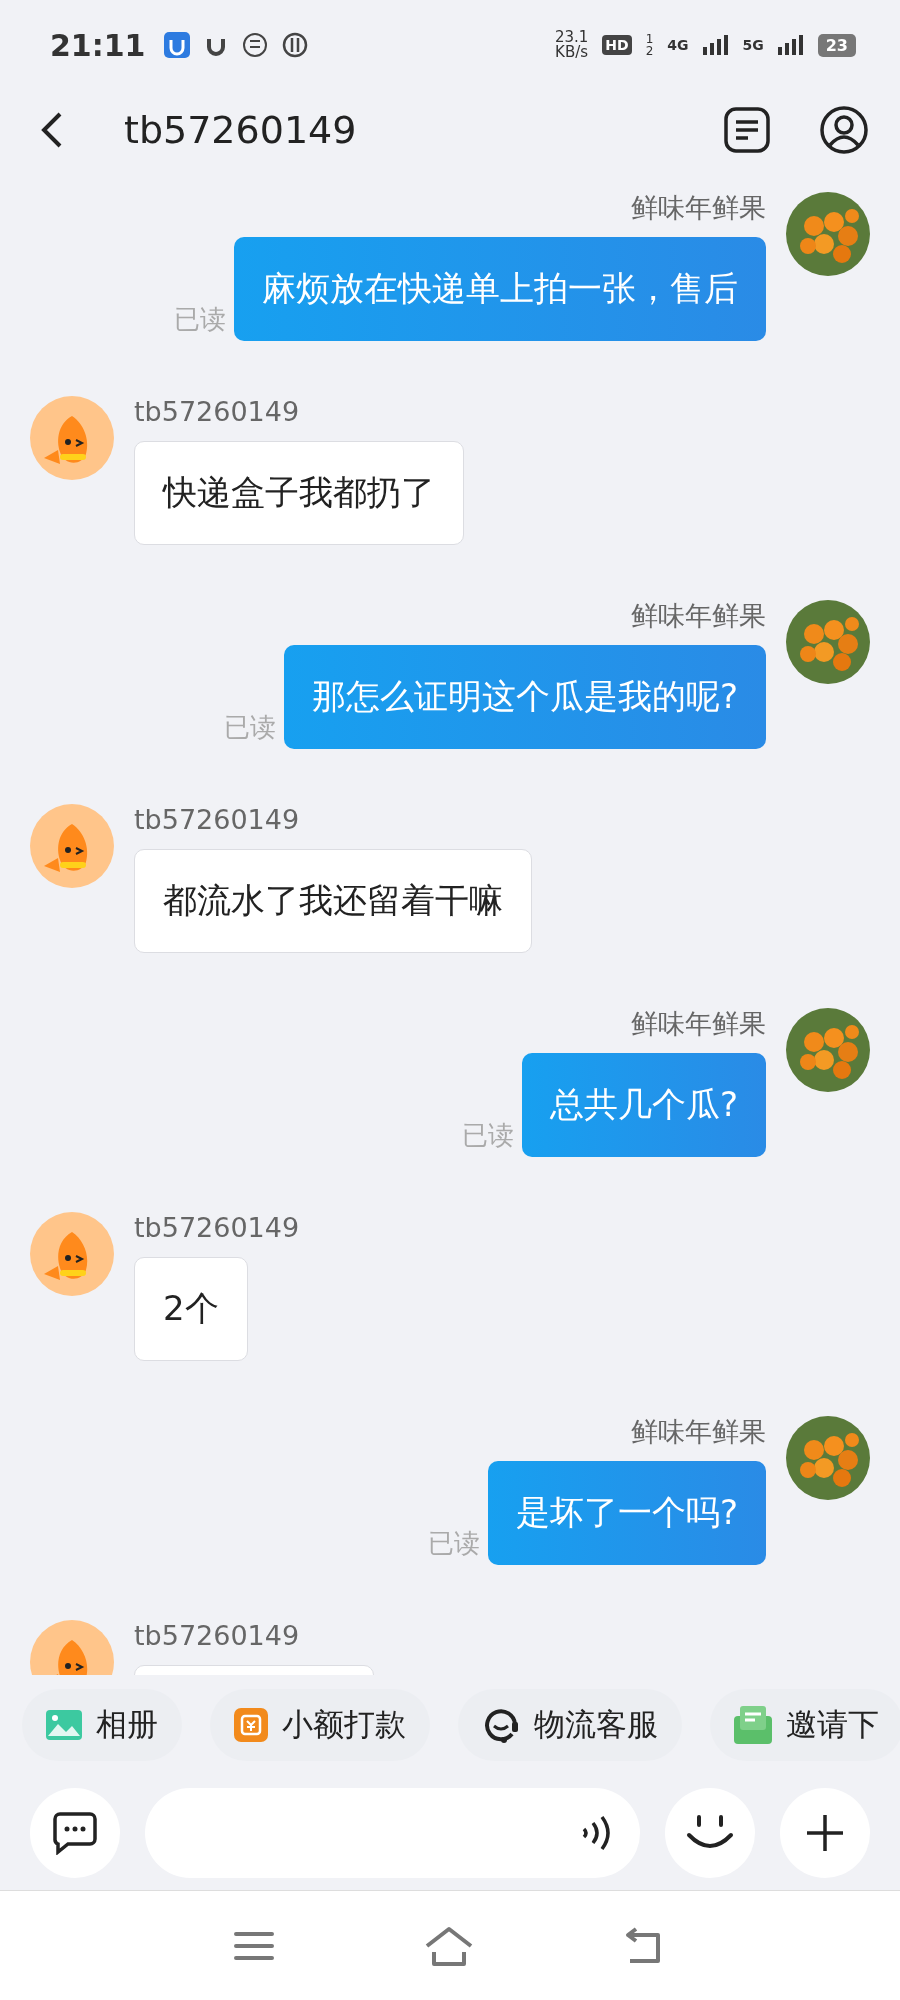 This screenshot has width=900, height=2000. I want to click on quick-action-chip: 物流客服, so click(570, 1725).